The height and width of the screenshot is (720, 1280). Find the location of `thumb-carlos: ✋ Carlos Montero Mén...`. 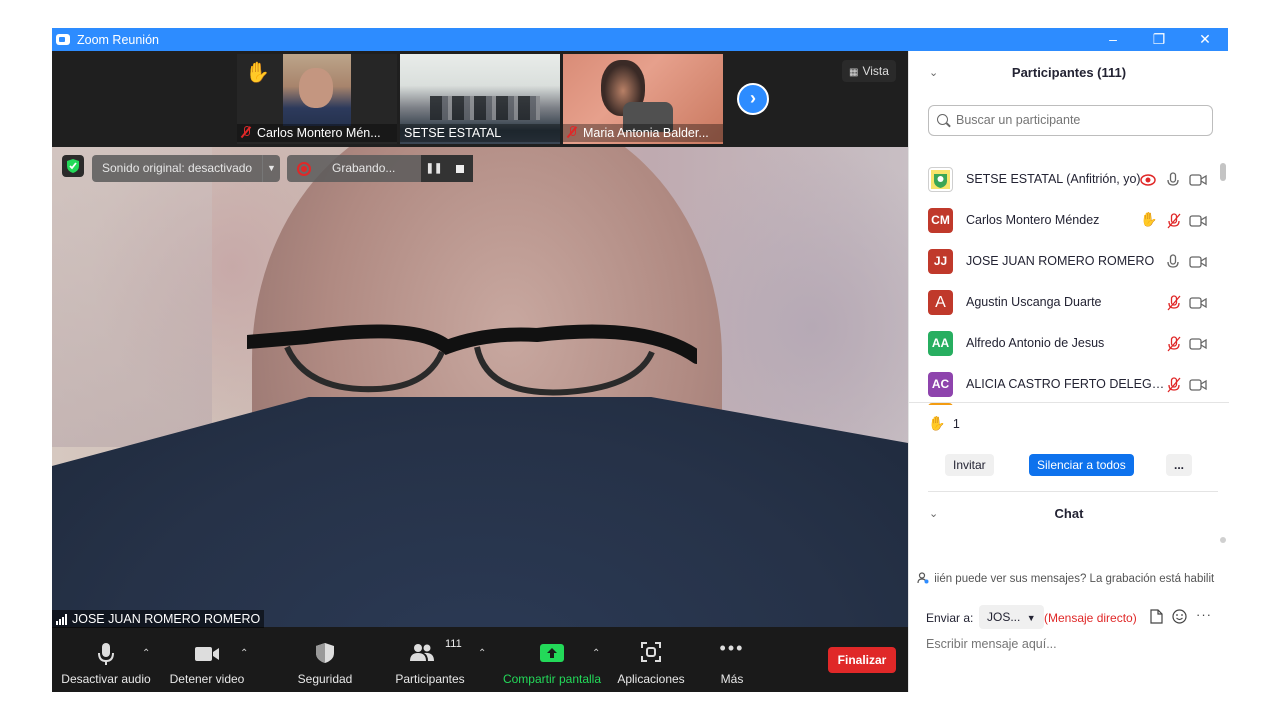

thumb-carlos: ✋ Carlos Montero Mén... is located at coordinates (317, 99).